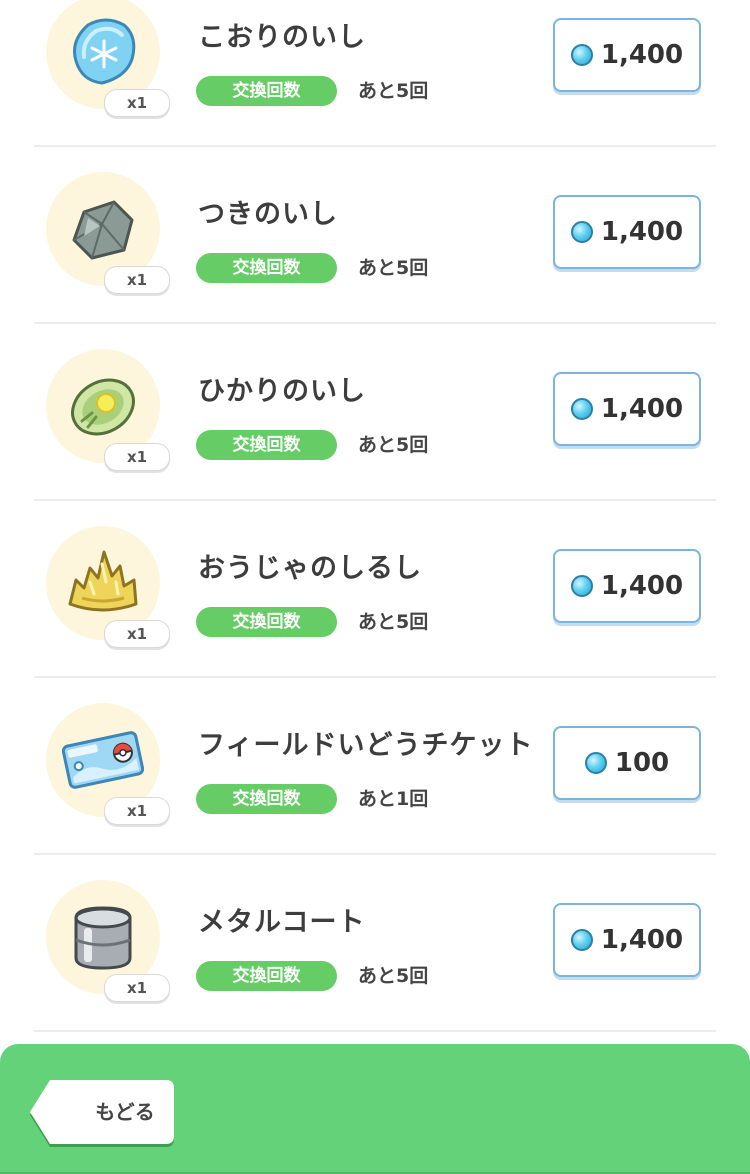  I want to click on price-value: 100, so click(642, 763).